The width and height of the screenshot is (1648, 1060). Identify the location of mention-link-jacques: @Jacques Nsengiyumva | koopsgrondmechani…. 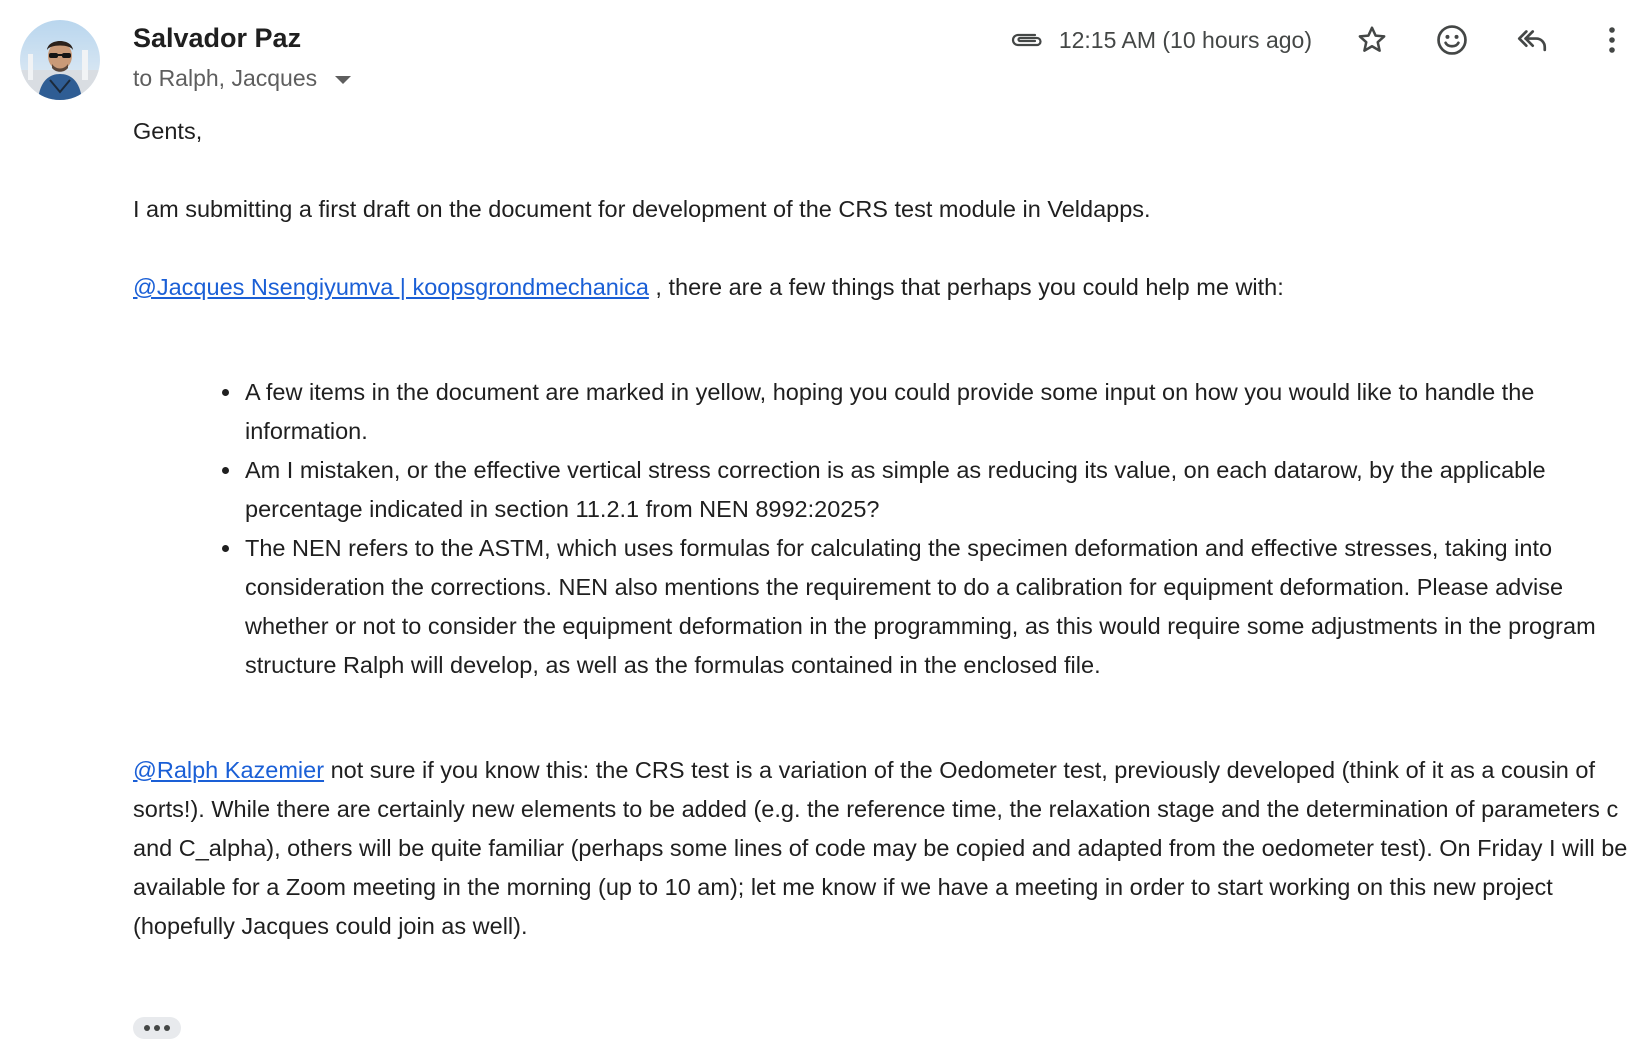
(391, 287).